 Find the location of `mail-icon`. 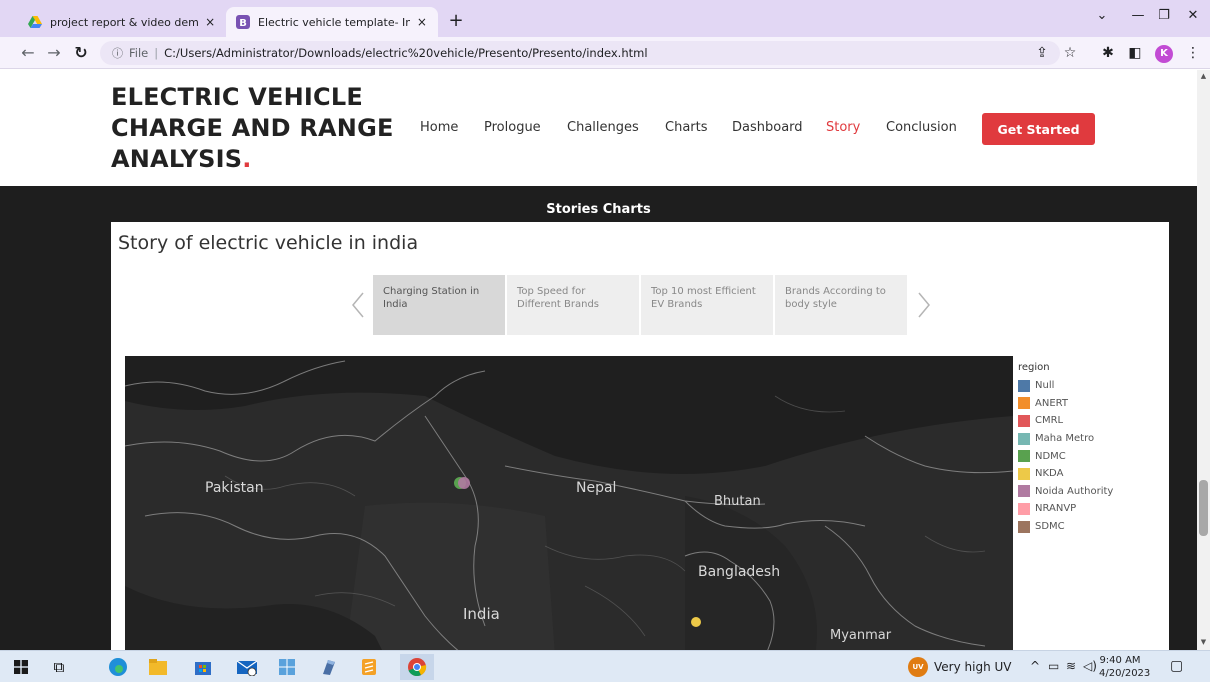

mail-icon is located at coordinates (247, 667).